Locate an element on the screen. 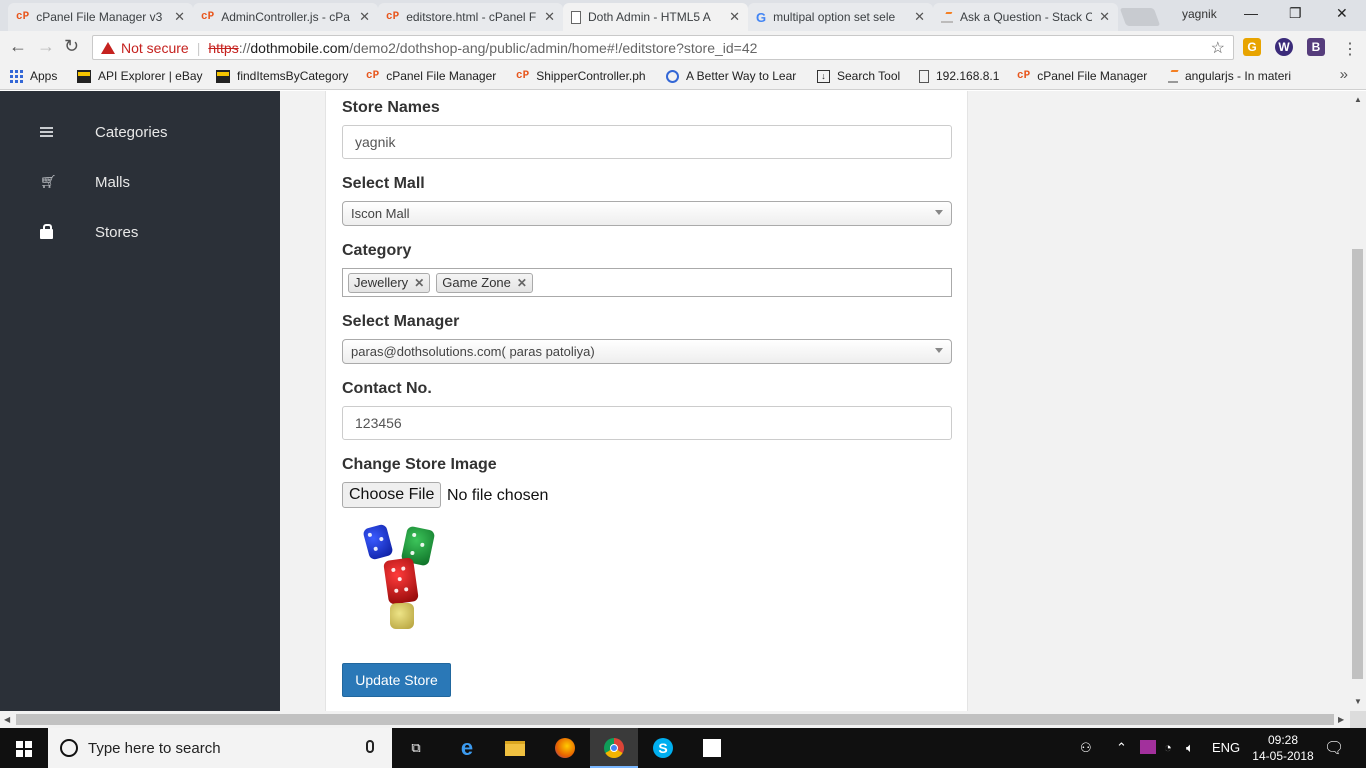 The height and width of the screenshot is (768, 1366). sidebar-item-malls: 🛒︎ Malls is located at coordinates (140, 182).